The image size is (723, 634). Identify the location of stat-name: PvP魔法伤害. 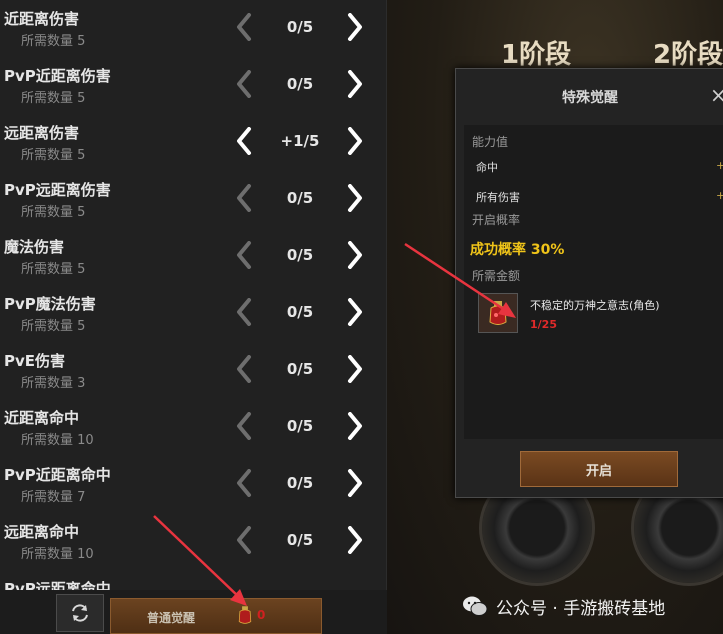
(50, 304).